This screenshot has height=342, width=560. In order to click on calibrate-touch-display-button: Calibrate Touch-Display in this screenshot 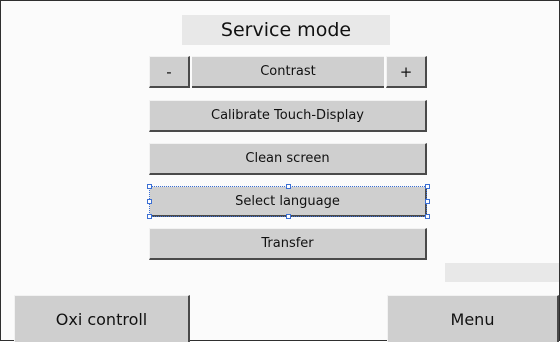, I will do `click(288, 116)`.